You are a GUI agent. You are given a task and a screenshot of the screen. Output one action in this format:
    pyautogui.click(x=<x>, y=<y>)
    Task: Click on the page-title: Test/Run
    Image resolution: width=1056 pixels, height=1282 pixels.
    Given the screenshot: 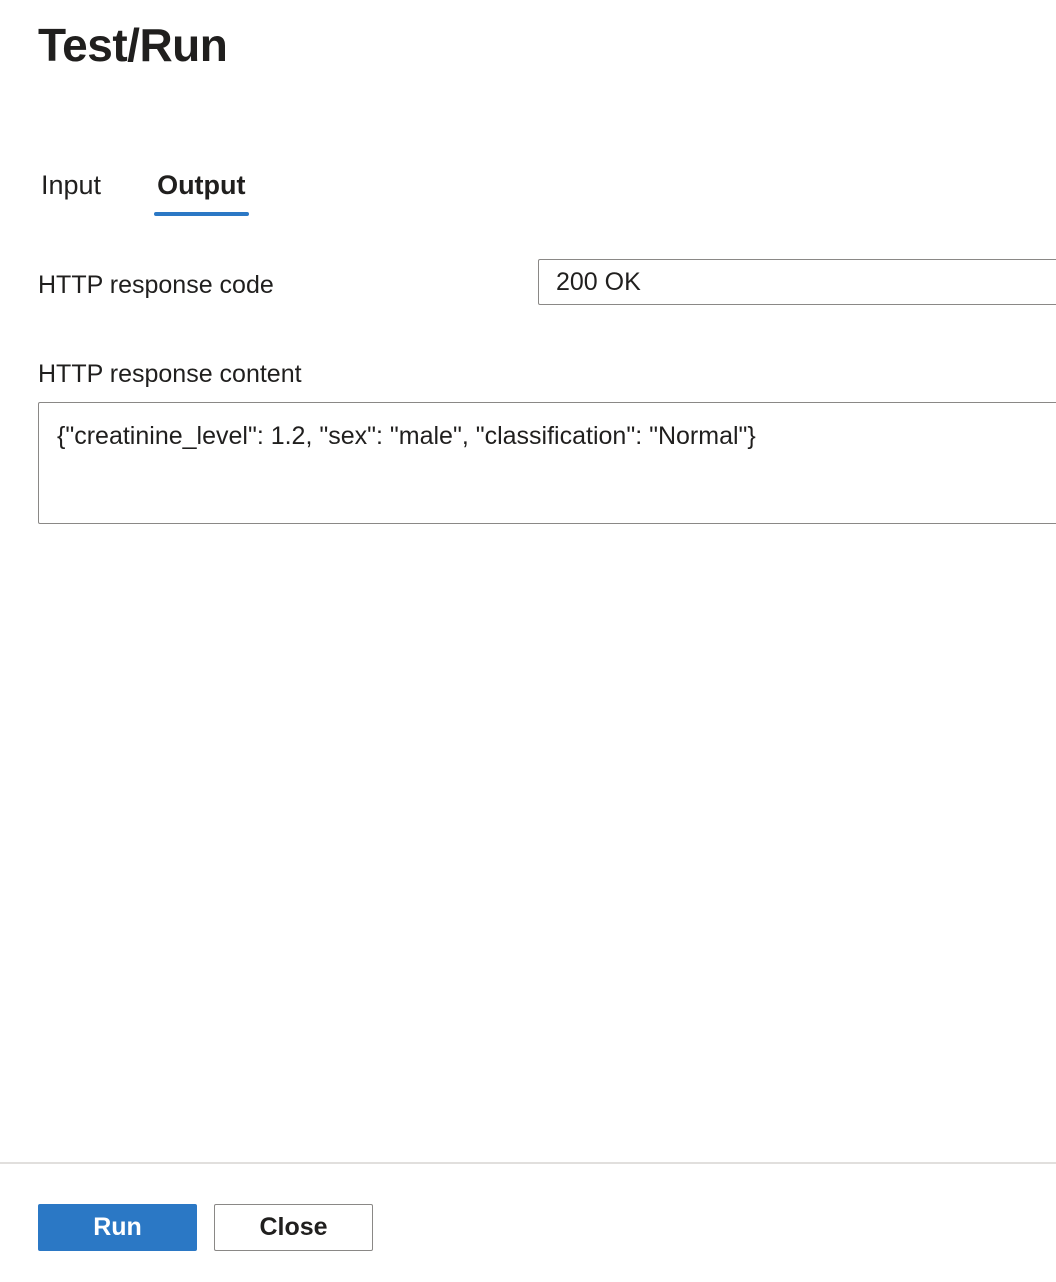 What is the action you would take?
    pyautogui.click(x=133, y=45)
    